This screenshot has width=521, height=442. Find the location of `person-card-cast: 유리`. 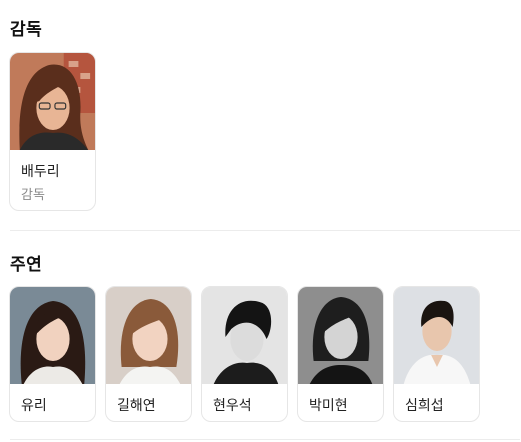

person-card-cast: 유리 is located at coordinates (52, 354).